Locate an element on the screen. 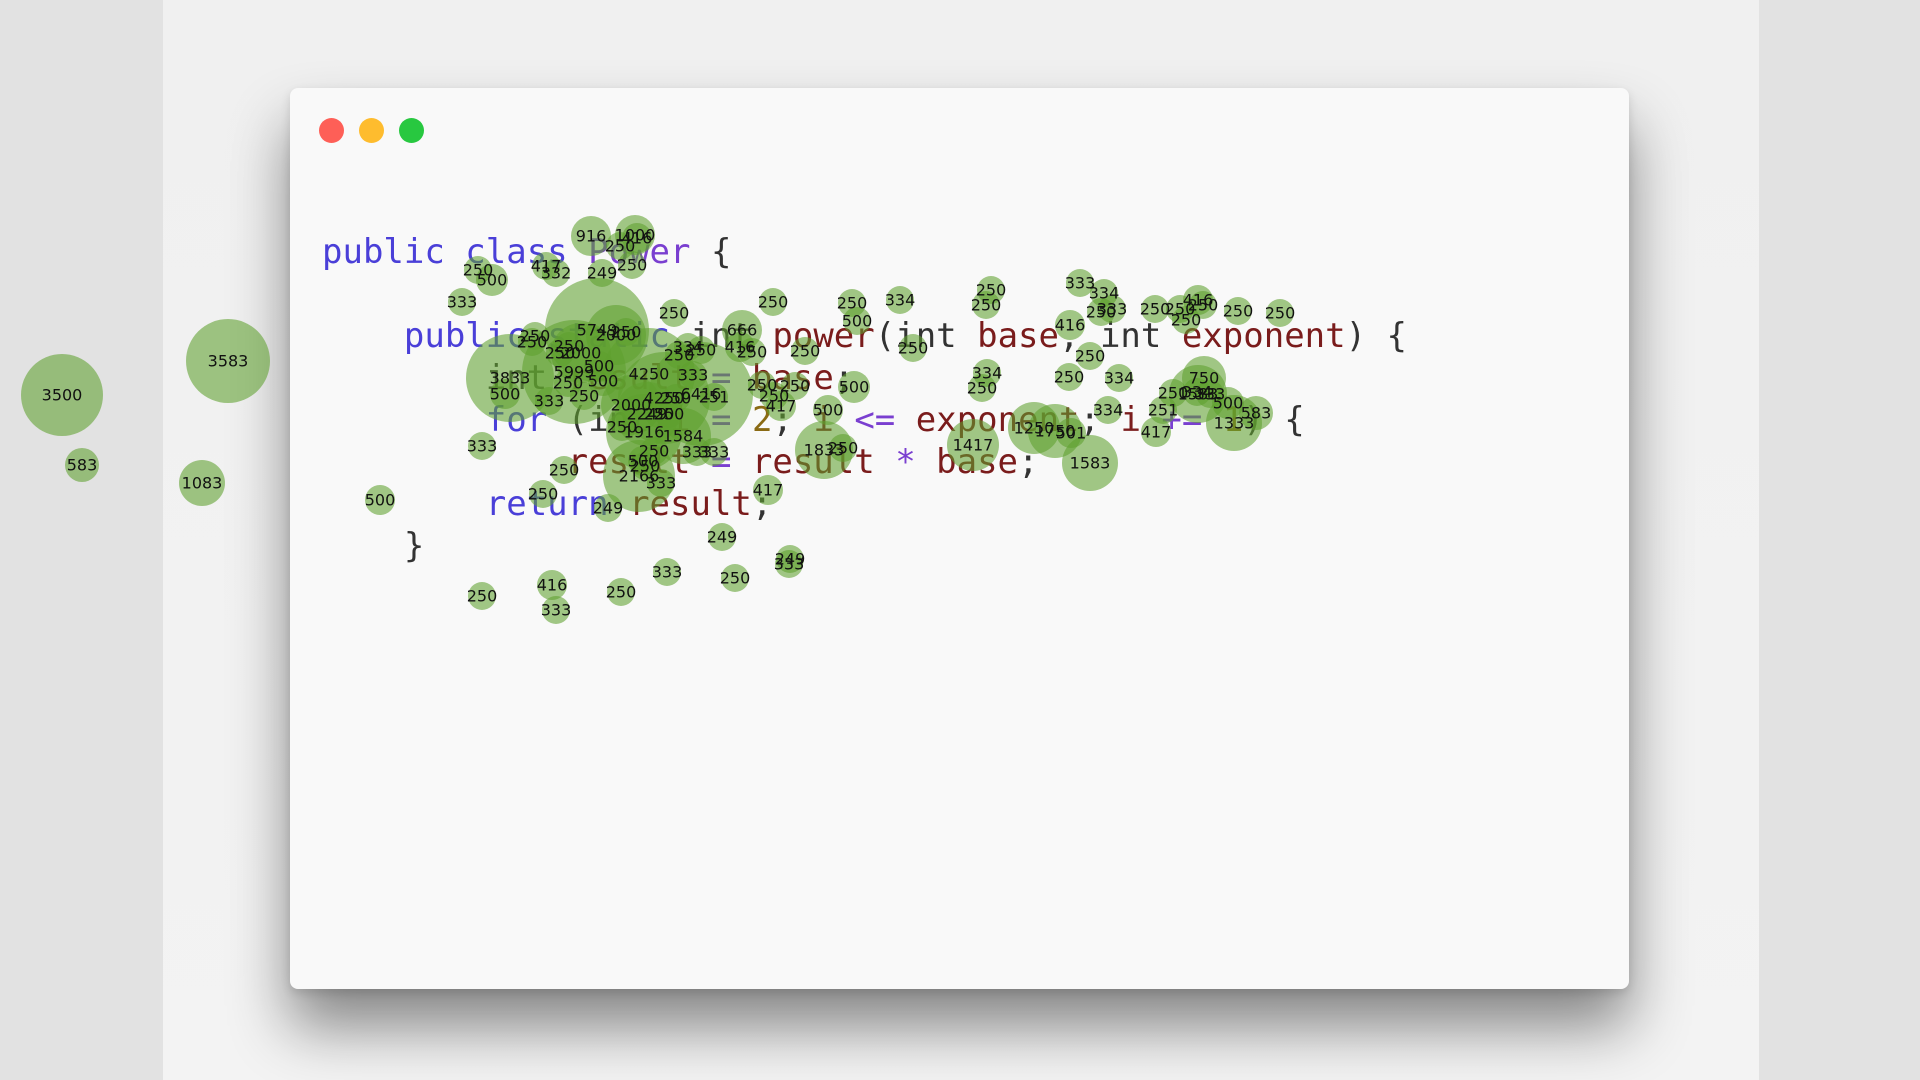 The image size is (1920, 1080). code-line: result = result * base; is located at coordinates (864, 462).